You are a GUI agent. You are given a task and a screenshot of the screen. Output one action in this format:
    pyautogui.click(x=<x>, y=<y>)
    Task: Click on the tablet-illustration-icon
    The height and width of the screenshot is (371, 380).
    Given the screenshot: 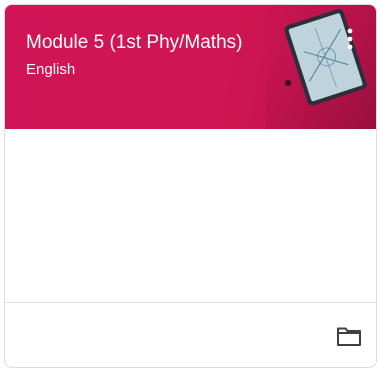 What is the action you would take?
    pyautogui.click(x=321, y=67)
    